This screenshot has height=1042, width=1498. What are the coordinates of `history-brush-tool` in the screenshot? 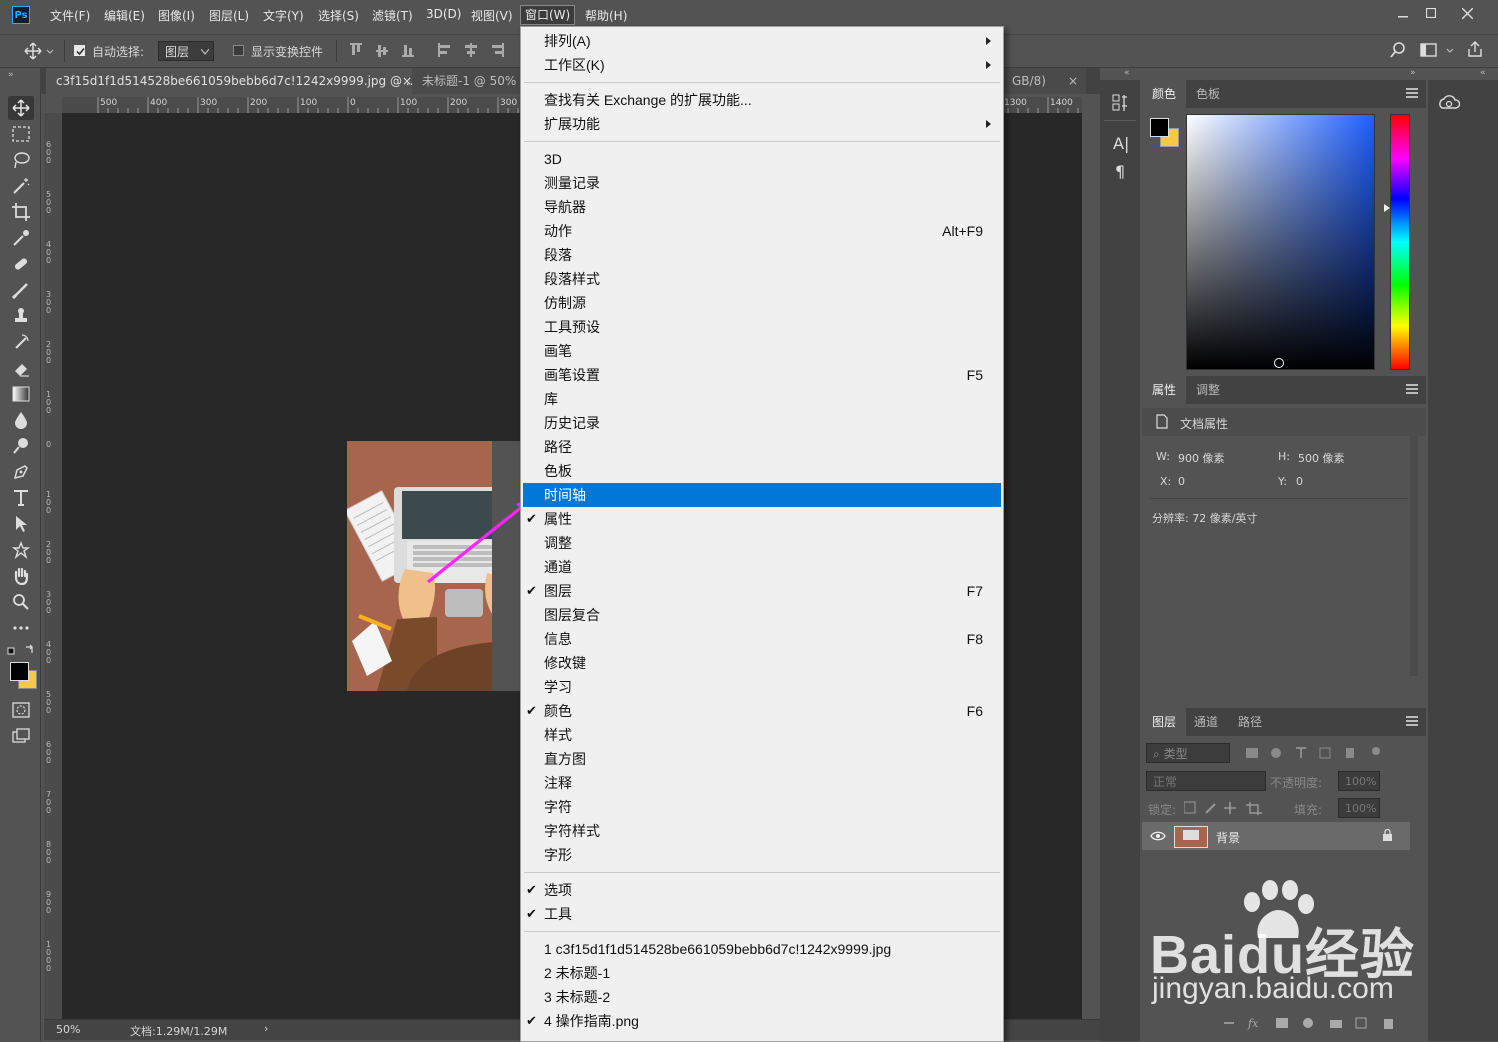 It's located at (21, 342).